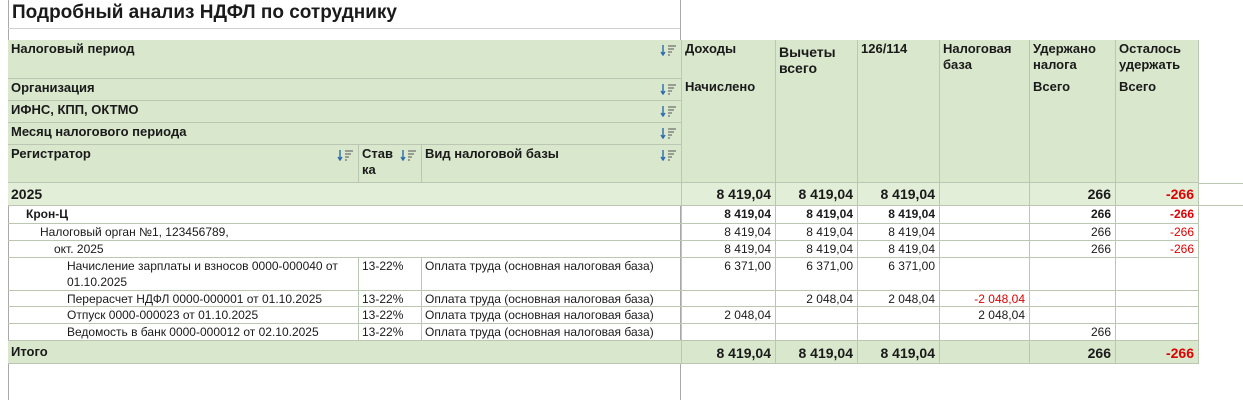 The width and height of the screenshot is (1243, 400). I want to click on header-tax-base: Налоговая база, so click(985, 111).